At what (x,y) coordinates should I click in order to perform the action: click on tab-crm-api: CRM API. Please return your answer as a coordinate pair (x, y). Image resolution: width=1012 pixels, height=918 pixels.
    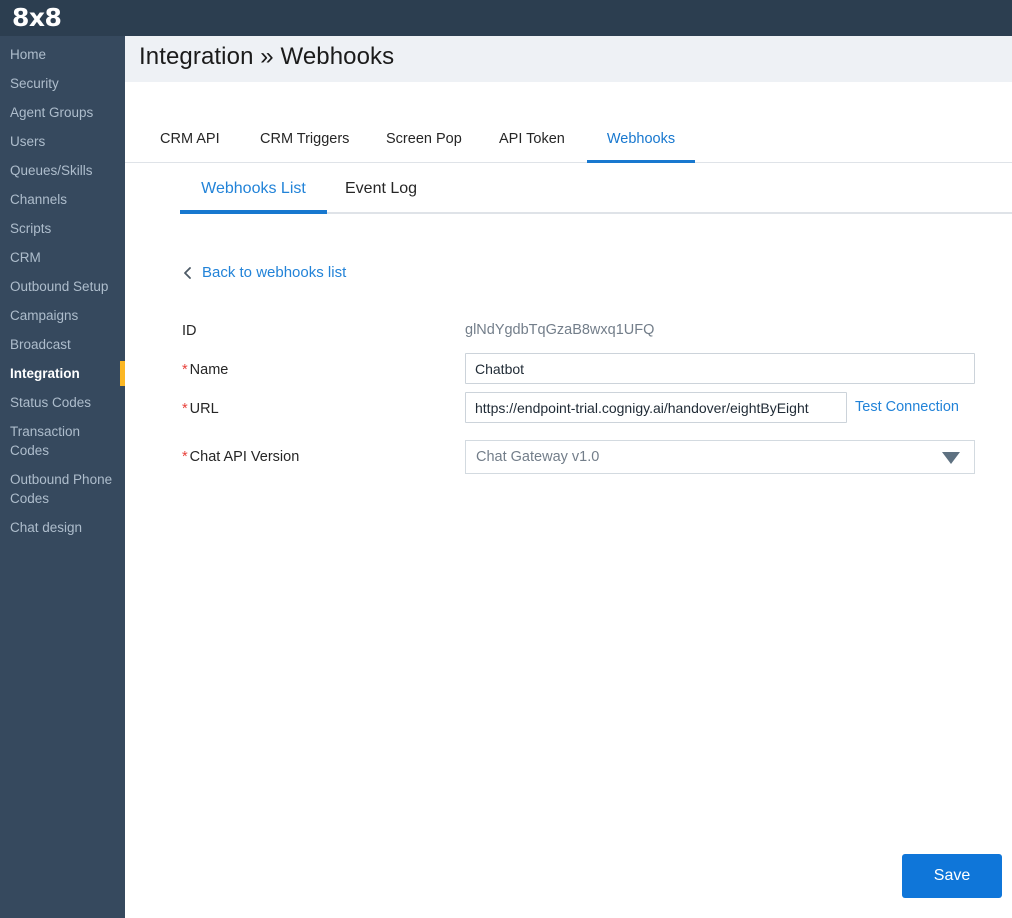
    Looking at the image, I should click on (190, 147).